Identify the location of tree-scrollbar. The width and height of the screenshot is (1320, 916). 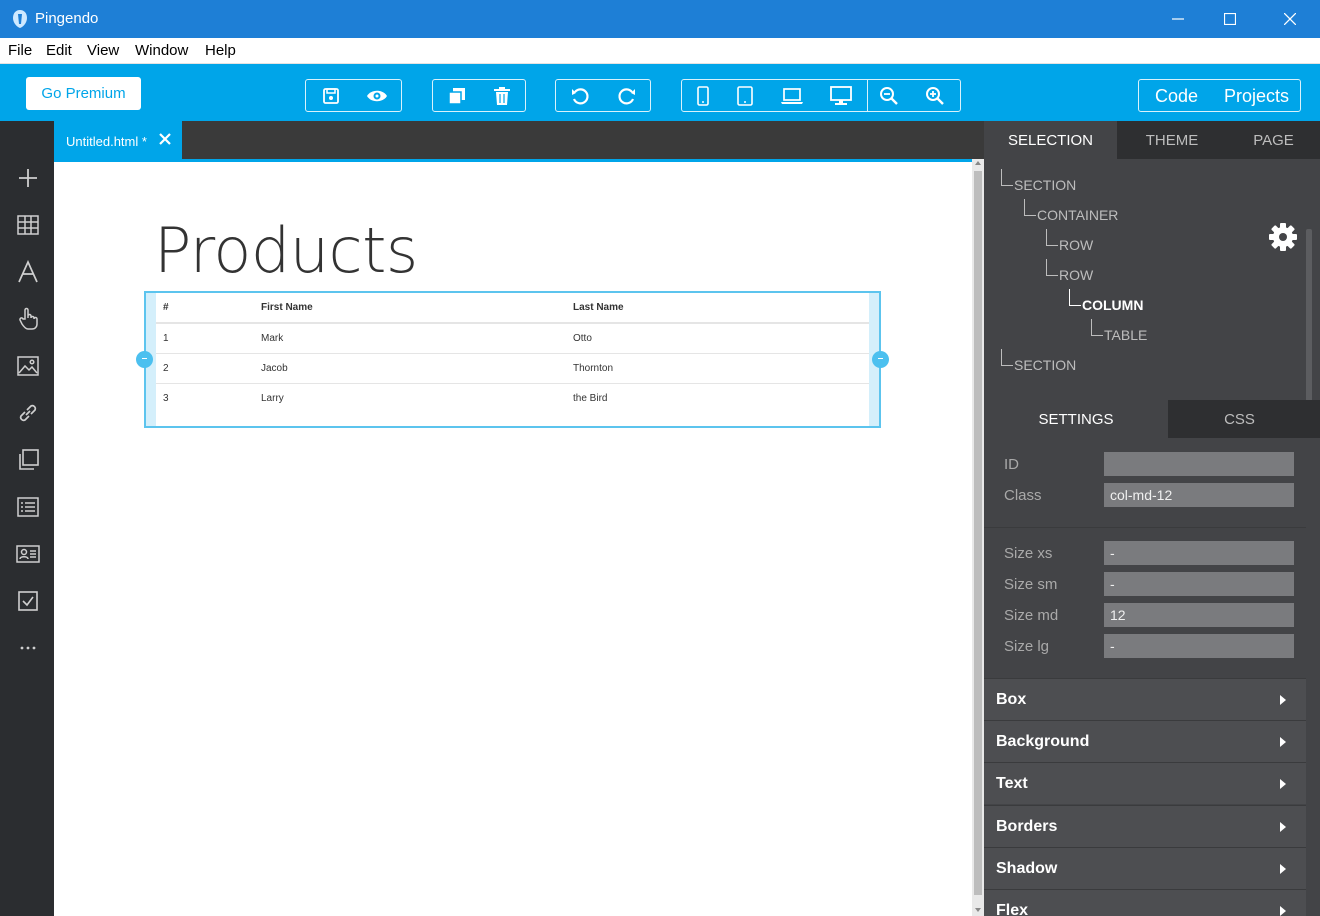
(1309, 329).